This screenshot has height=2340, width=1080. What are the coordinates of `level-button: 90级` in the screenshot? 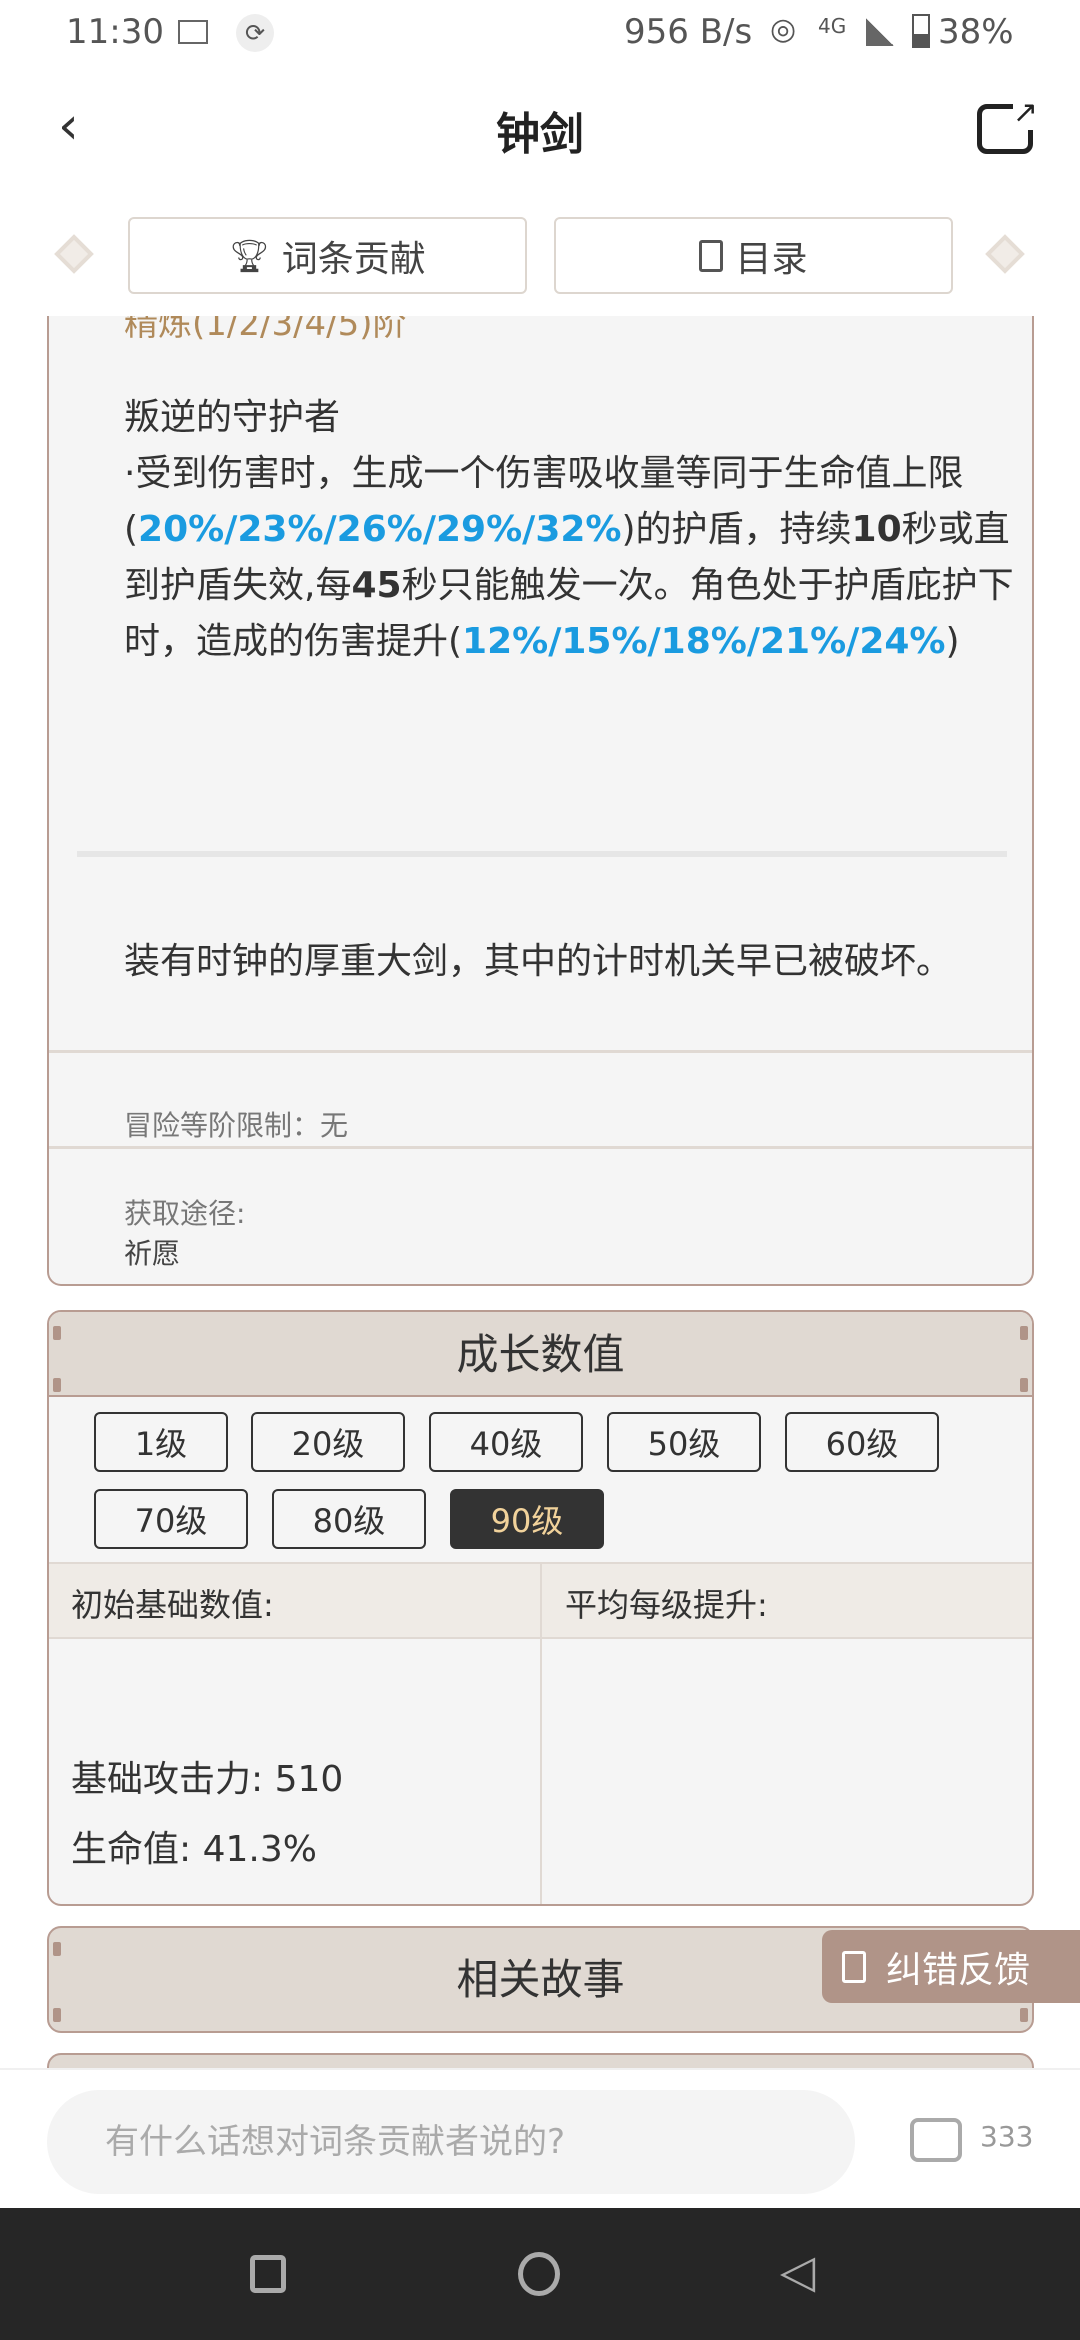 It's located at (527, 1519).